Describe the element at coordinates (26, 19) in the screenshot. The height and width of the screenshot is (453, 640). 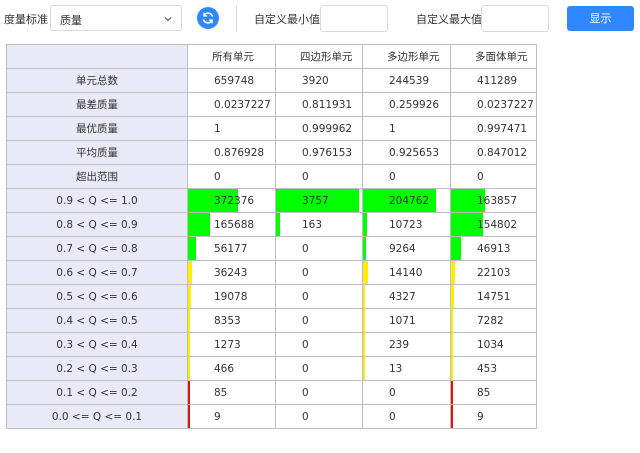
I see `metric-label: 度量标准` at that location.